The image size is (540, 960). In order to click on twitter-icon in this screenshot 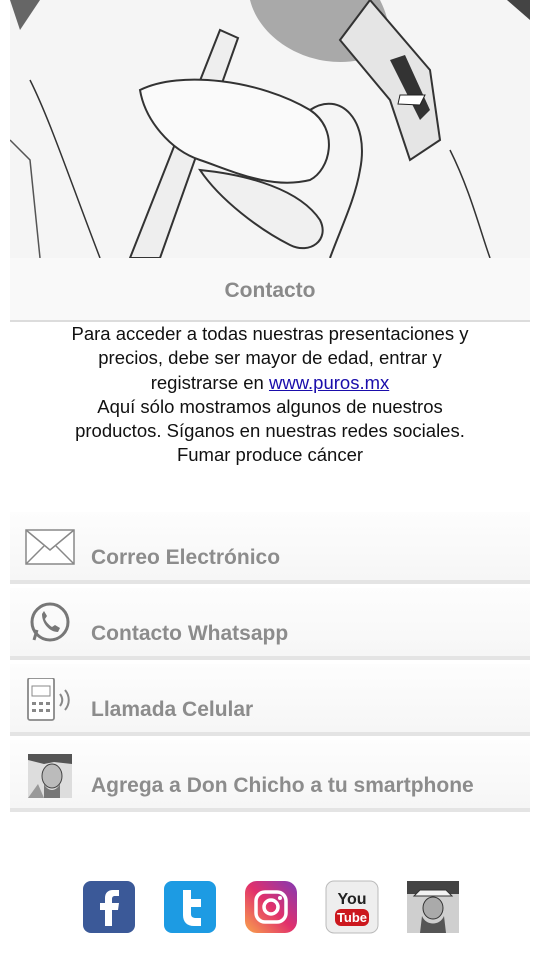, I will do `click(190, 907)`.